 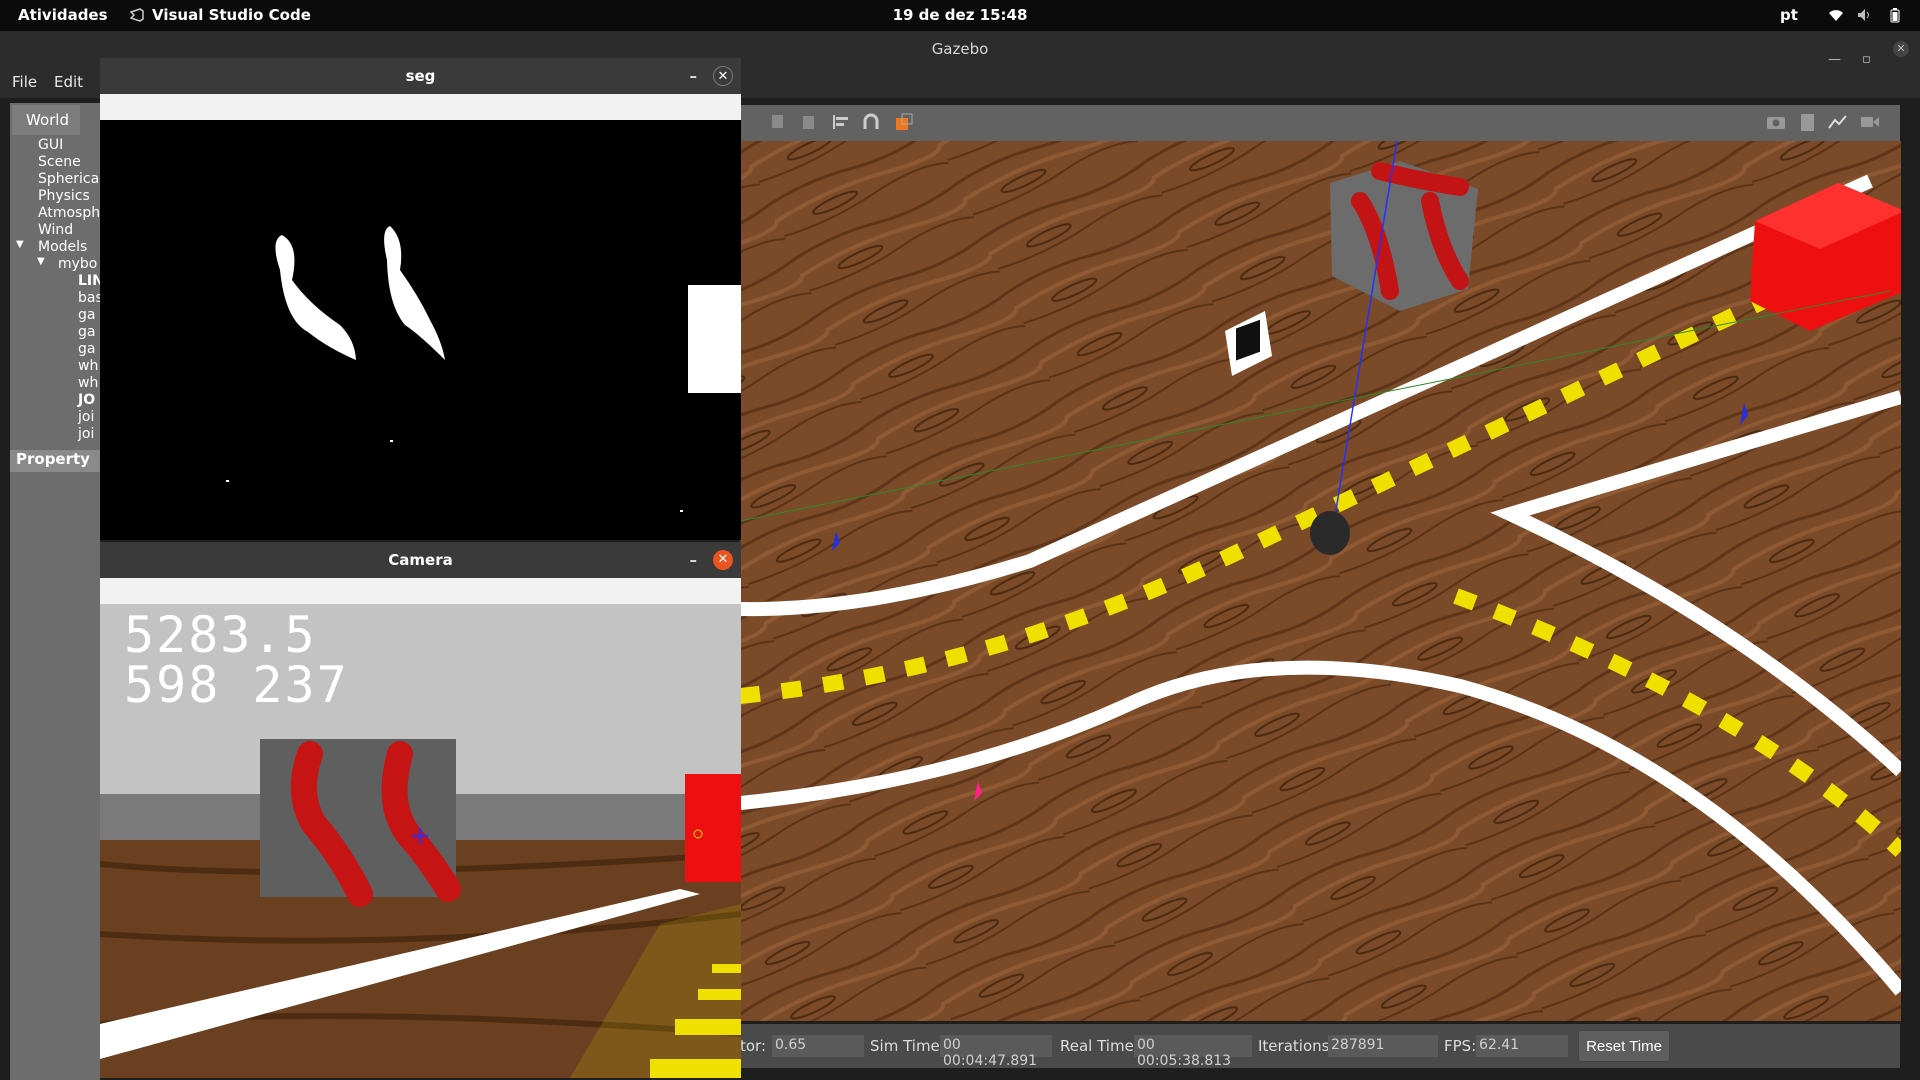 What do you see at coordinates (1776, 123) in the screenshot?
I see `screenshot-icon` at bounding box center [1776, 123].